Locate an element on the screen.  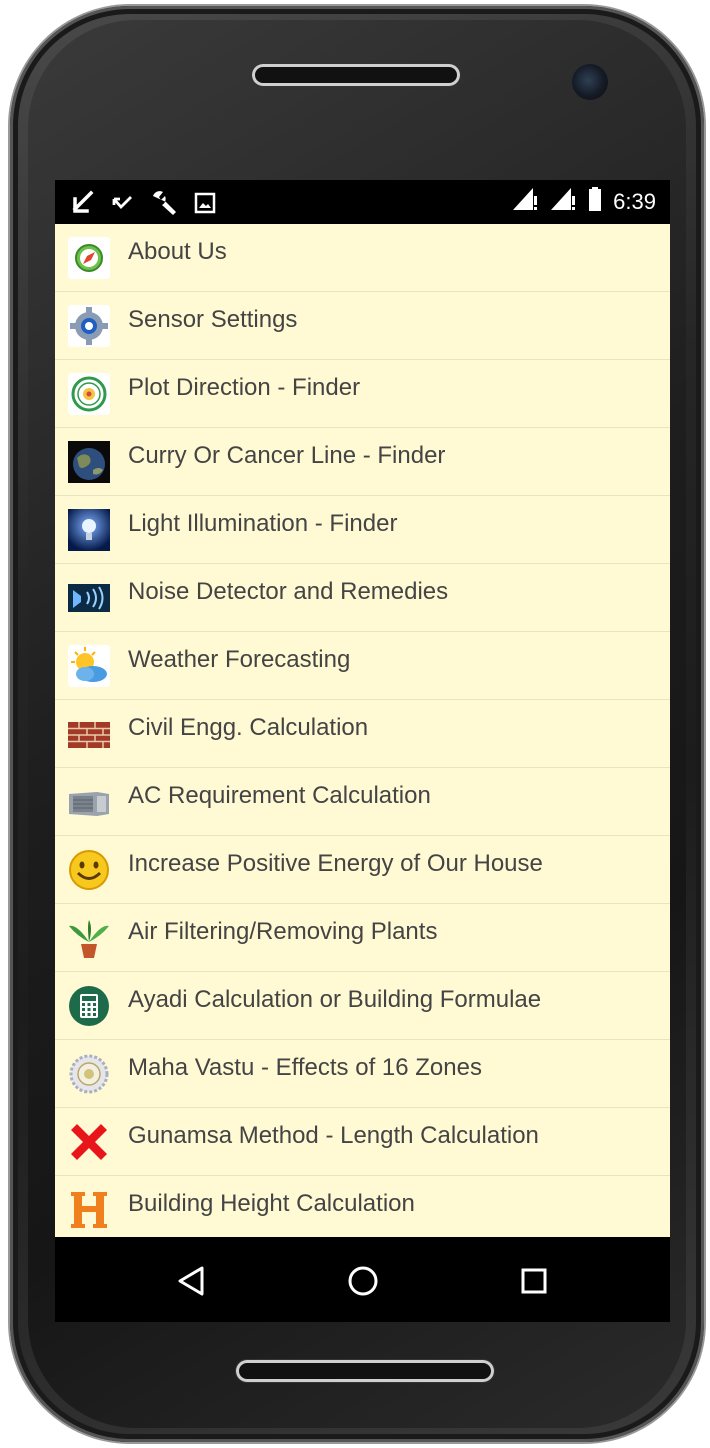
menu-item-label: Plot Direction - Finder is located at coordinates (244, 387).